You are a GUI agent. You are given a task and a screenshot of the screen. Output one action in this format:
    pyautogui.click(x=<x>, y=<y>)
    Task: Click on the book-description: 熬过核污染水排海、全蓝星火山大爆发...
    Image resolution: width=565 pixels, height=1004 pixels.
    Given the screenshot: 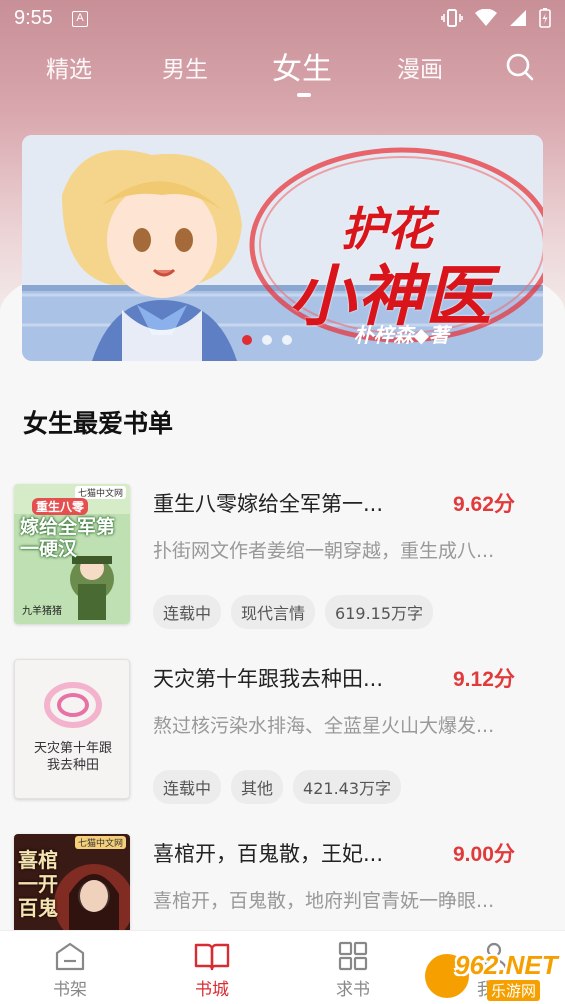 What is the action you would take?
    pyautogui.click(x=324, y=726)
    